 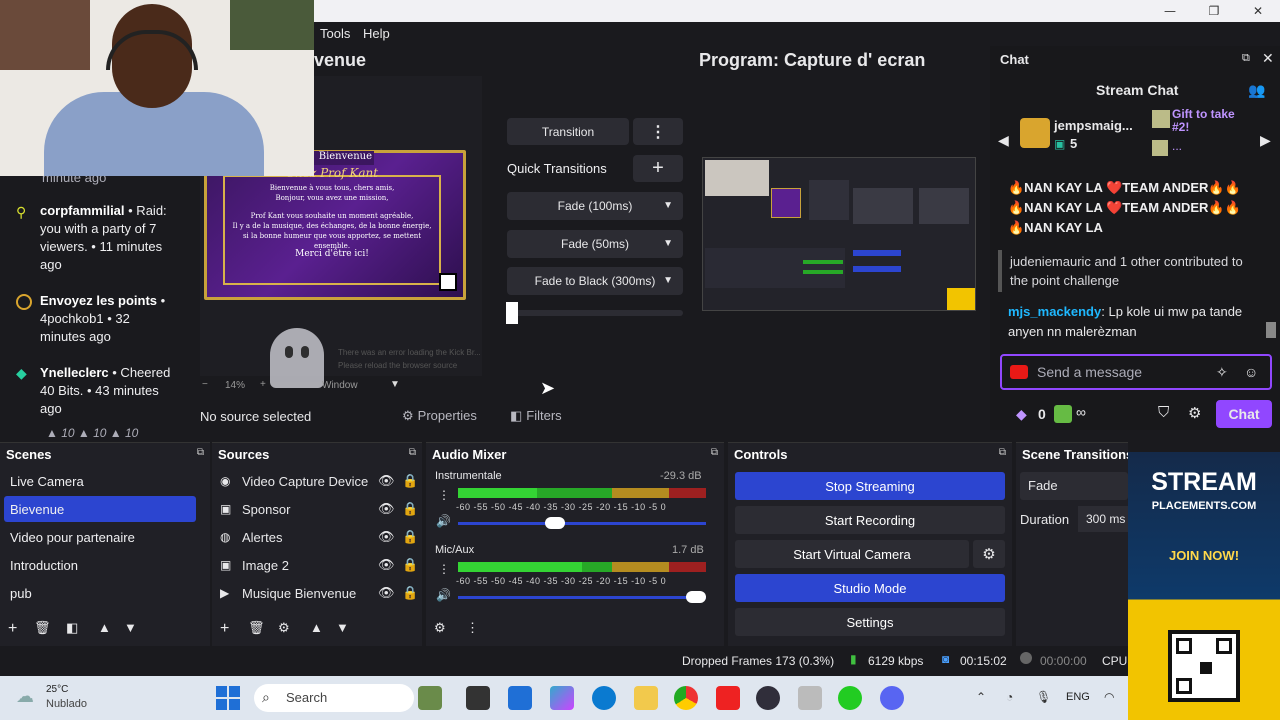 What do you see at coordinates (870, 622) in the screenshot?
I see `settings-button: Settings` at bounding box center [870, 622].